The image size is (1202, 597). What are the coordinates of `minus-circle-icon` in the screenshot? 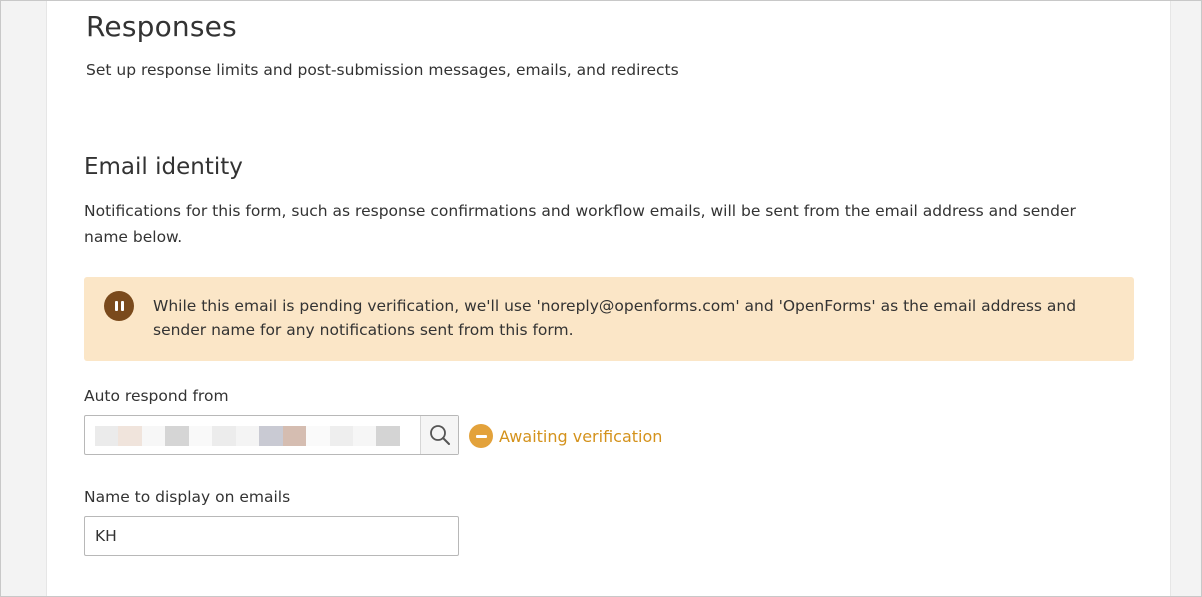 It's located at (481, 436).